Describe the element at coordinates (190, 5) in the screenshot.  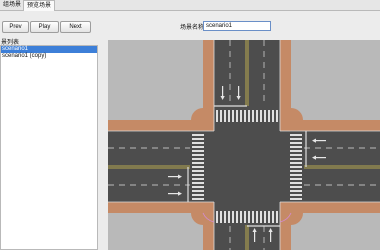
I see `tab-bar: 组场景 预览场景` at that location.